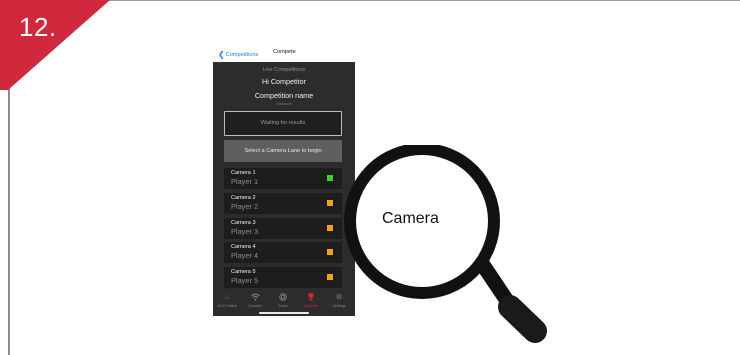 This screenshot has width=740, height=355. What do you see at coordinates (243, 173) in the screenshot?
I see `camera-name: Camera 1` at bounding box center [243, 173].